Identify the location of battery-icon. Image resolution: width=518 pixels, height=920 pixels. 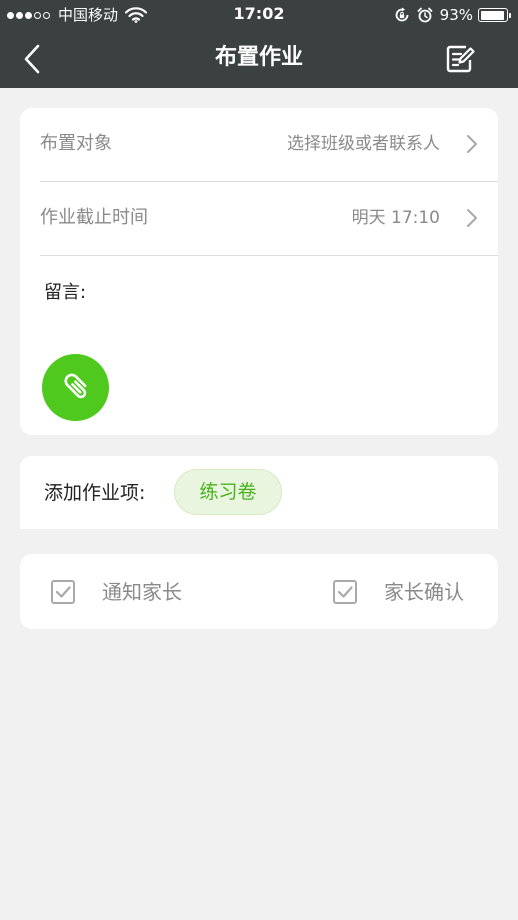
(494, 15).